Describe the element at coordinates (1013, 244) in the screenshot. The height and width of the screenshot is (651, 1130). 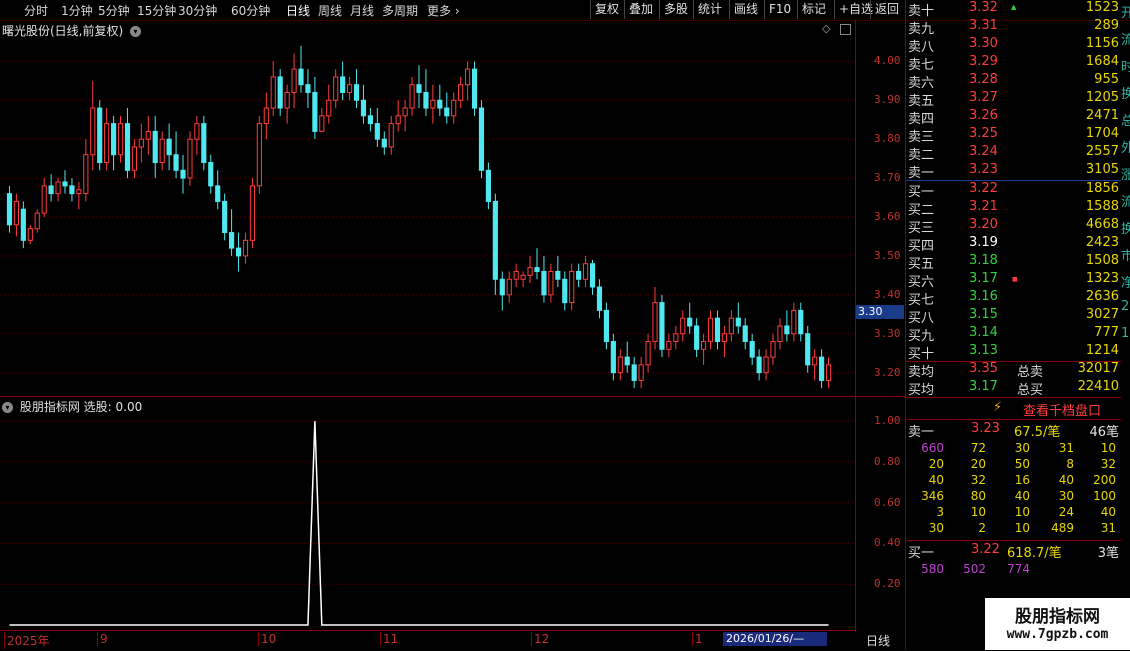
I see `ob-row-buy.3: 买四 3.19 2423` at that location.